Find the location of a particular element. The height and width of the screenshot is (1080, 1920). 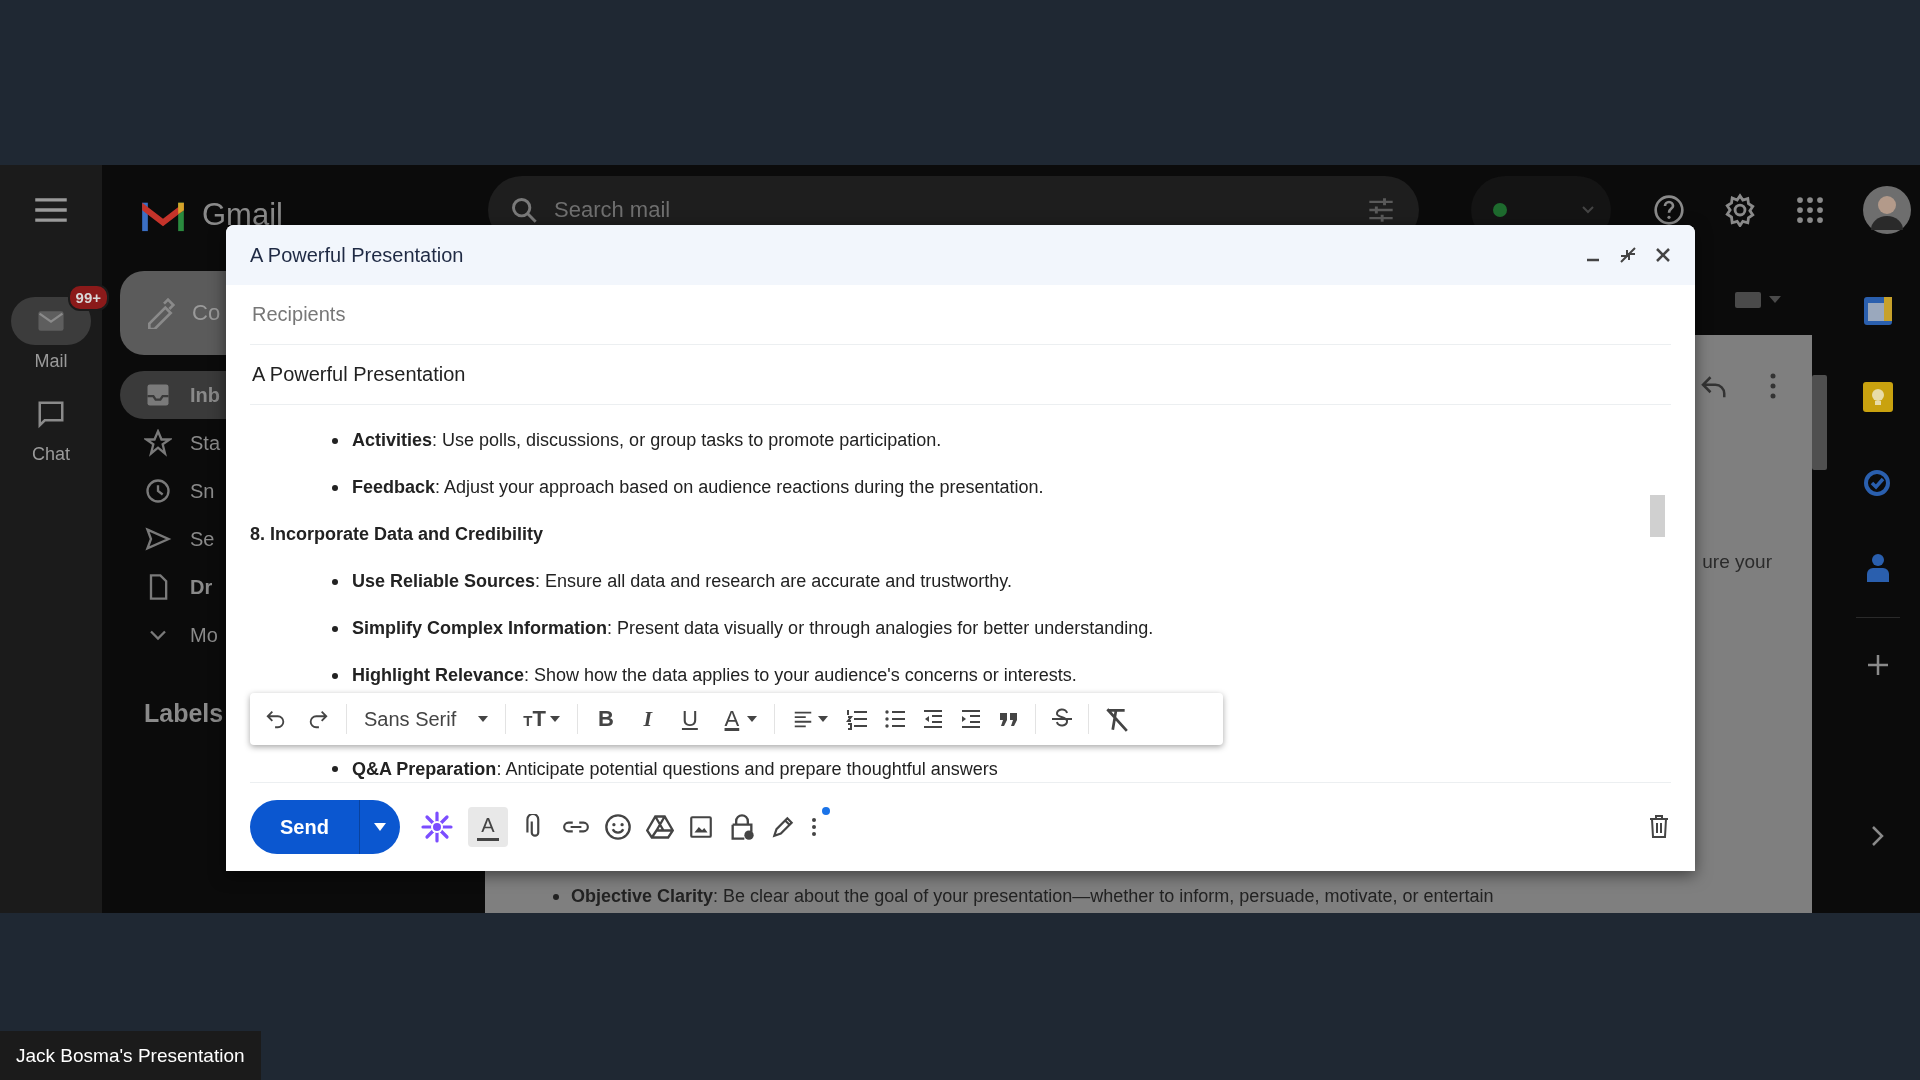

presenter-name-tag: Jack Bosma's Presentation is located at coordinates (130, 1055).